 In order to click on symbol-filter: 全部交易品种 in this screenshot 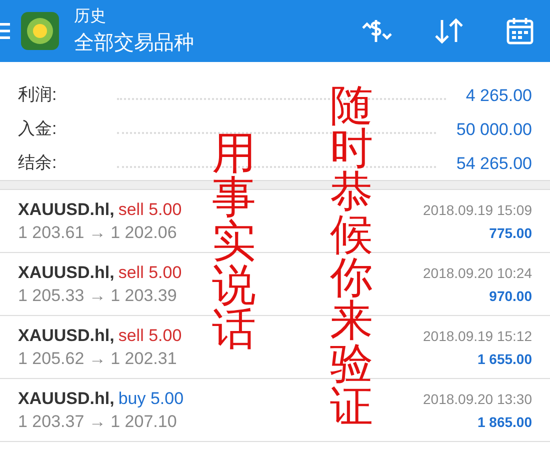, I will do `click(134, 42)`.